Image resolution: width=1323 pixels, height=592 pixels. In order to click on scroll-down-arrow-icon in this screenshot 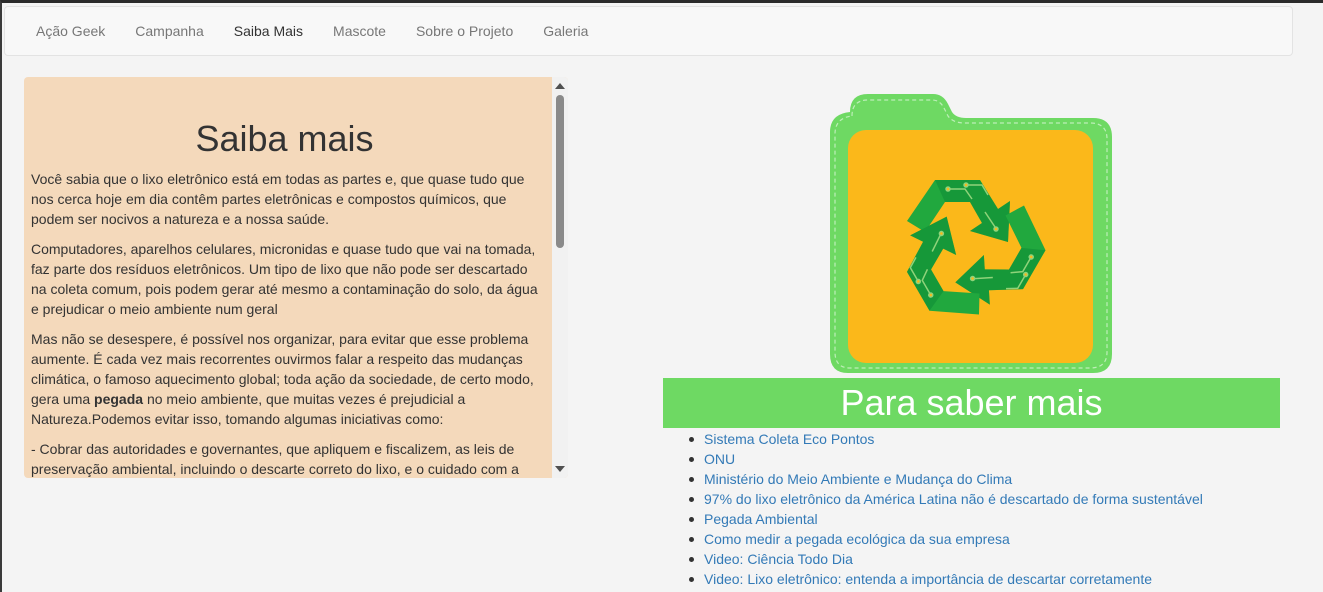, I will do `click(560, 469)`.